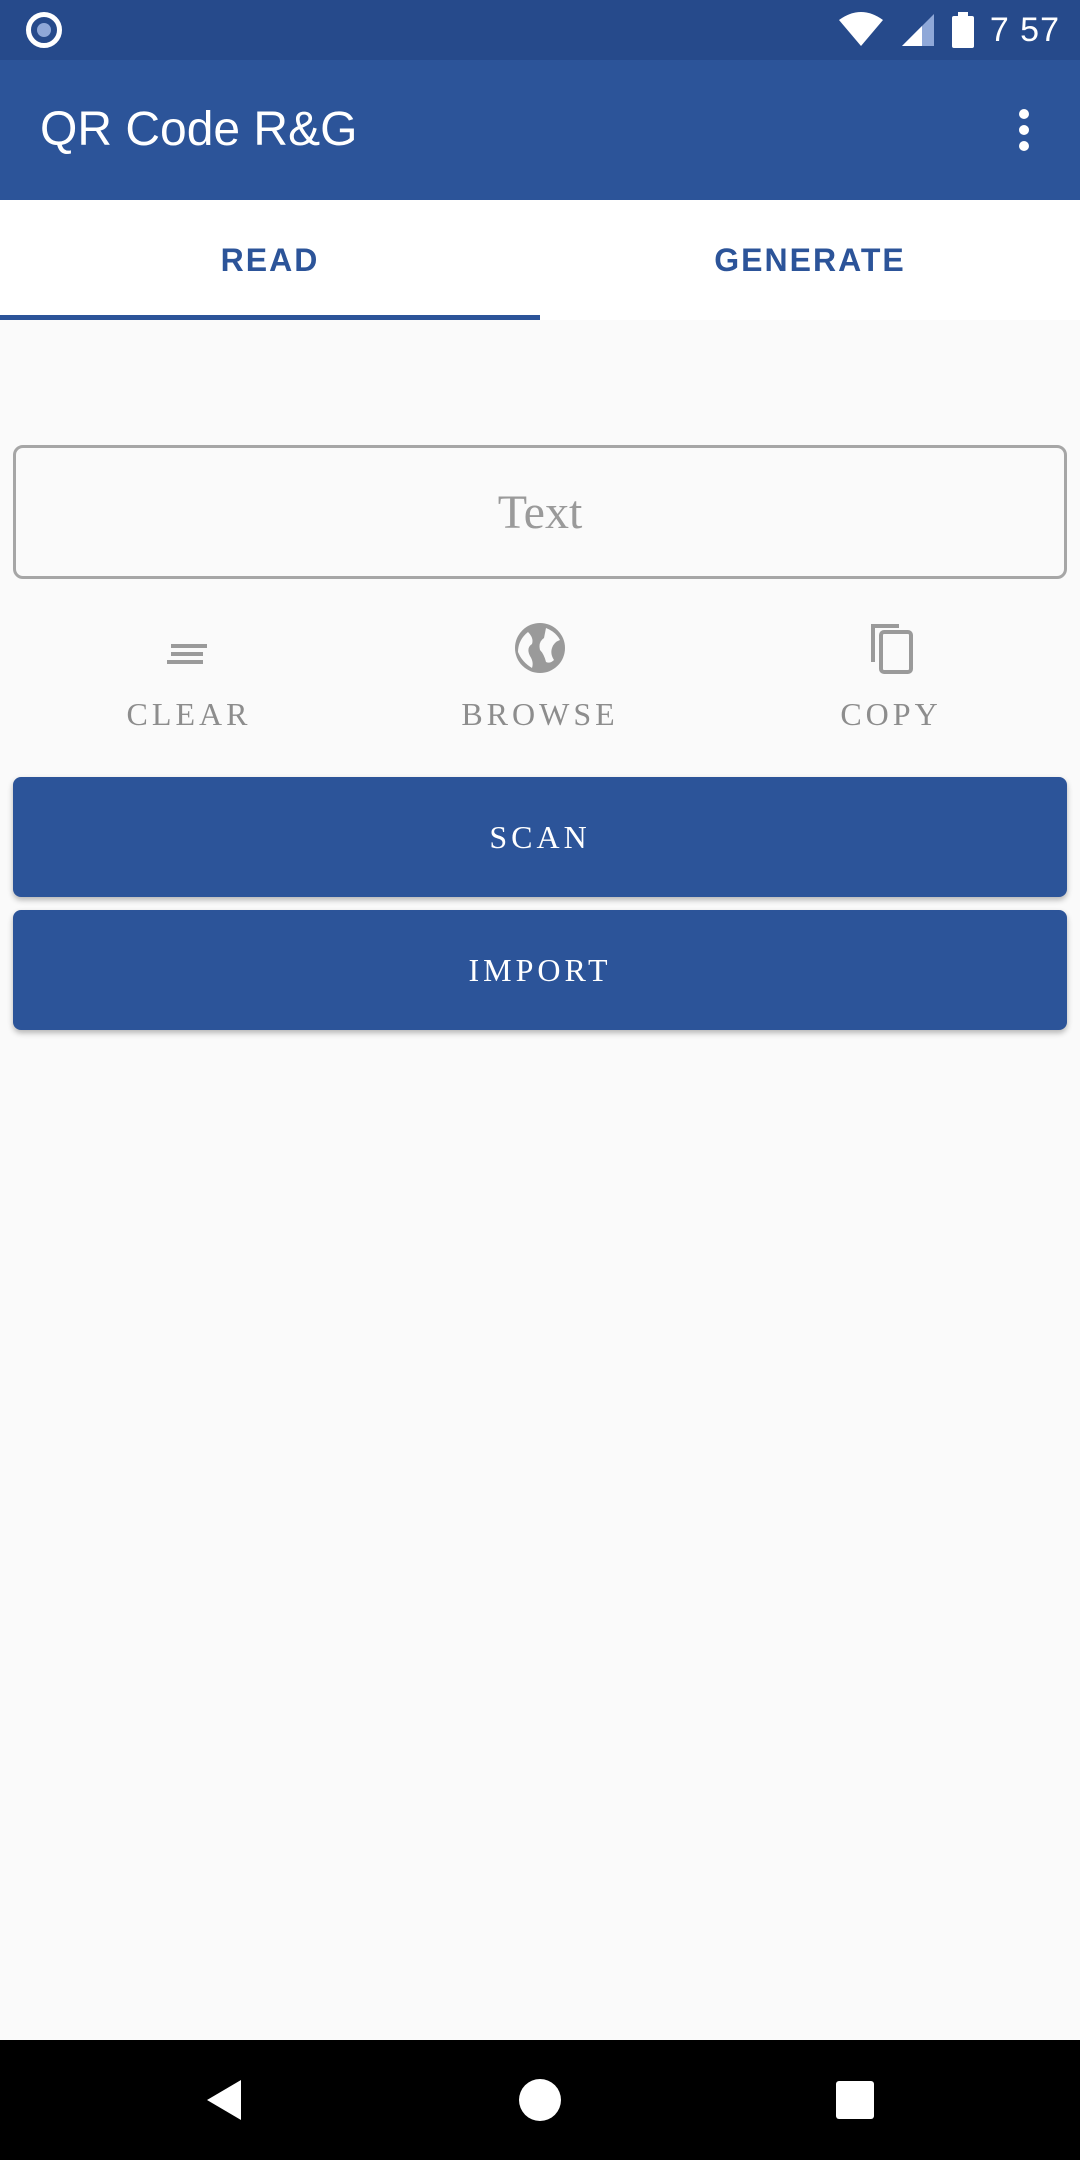  I want to click on tab-selected-indicator, so click(270, 317).